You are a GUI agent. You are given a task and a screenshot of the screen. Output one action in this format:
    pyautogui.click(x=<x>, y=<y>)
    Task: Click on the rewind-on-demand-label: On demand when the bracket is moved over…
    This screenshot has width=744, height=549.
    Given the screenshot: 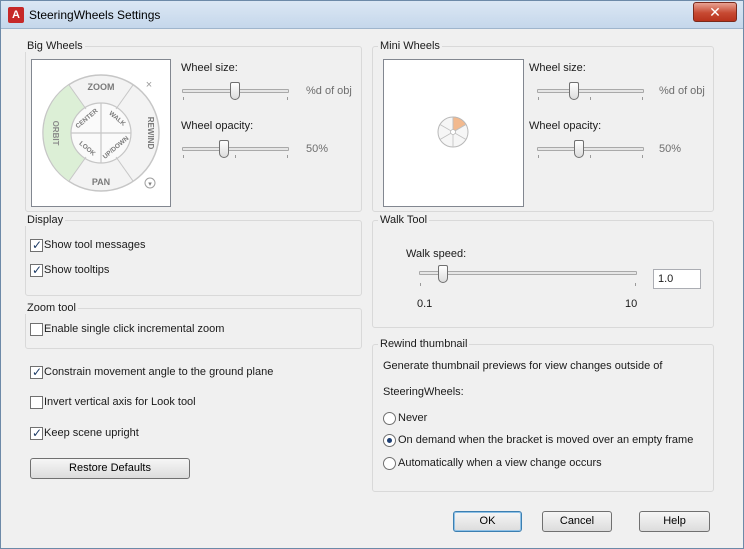 What is the action you would take?
    pyautogui.click(x=545, y=440)
    